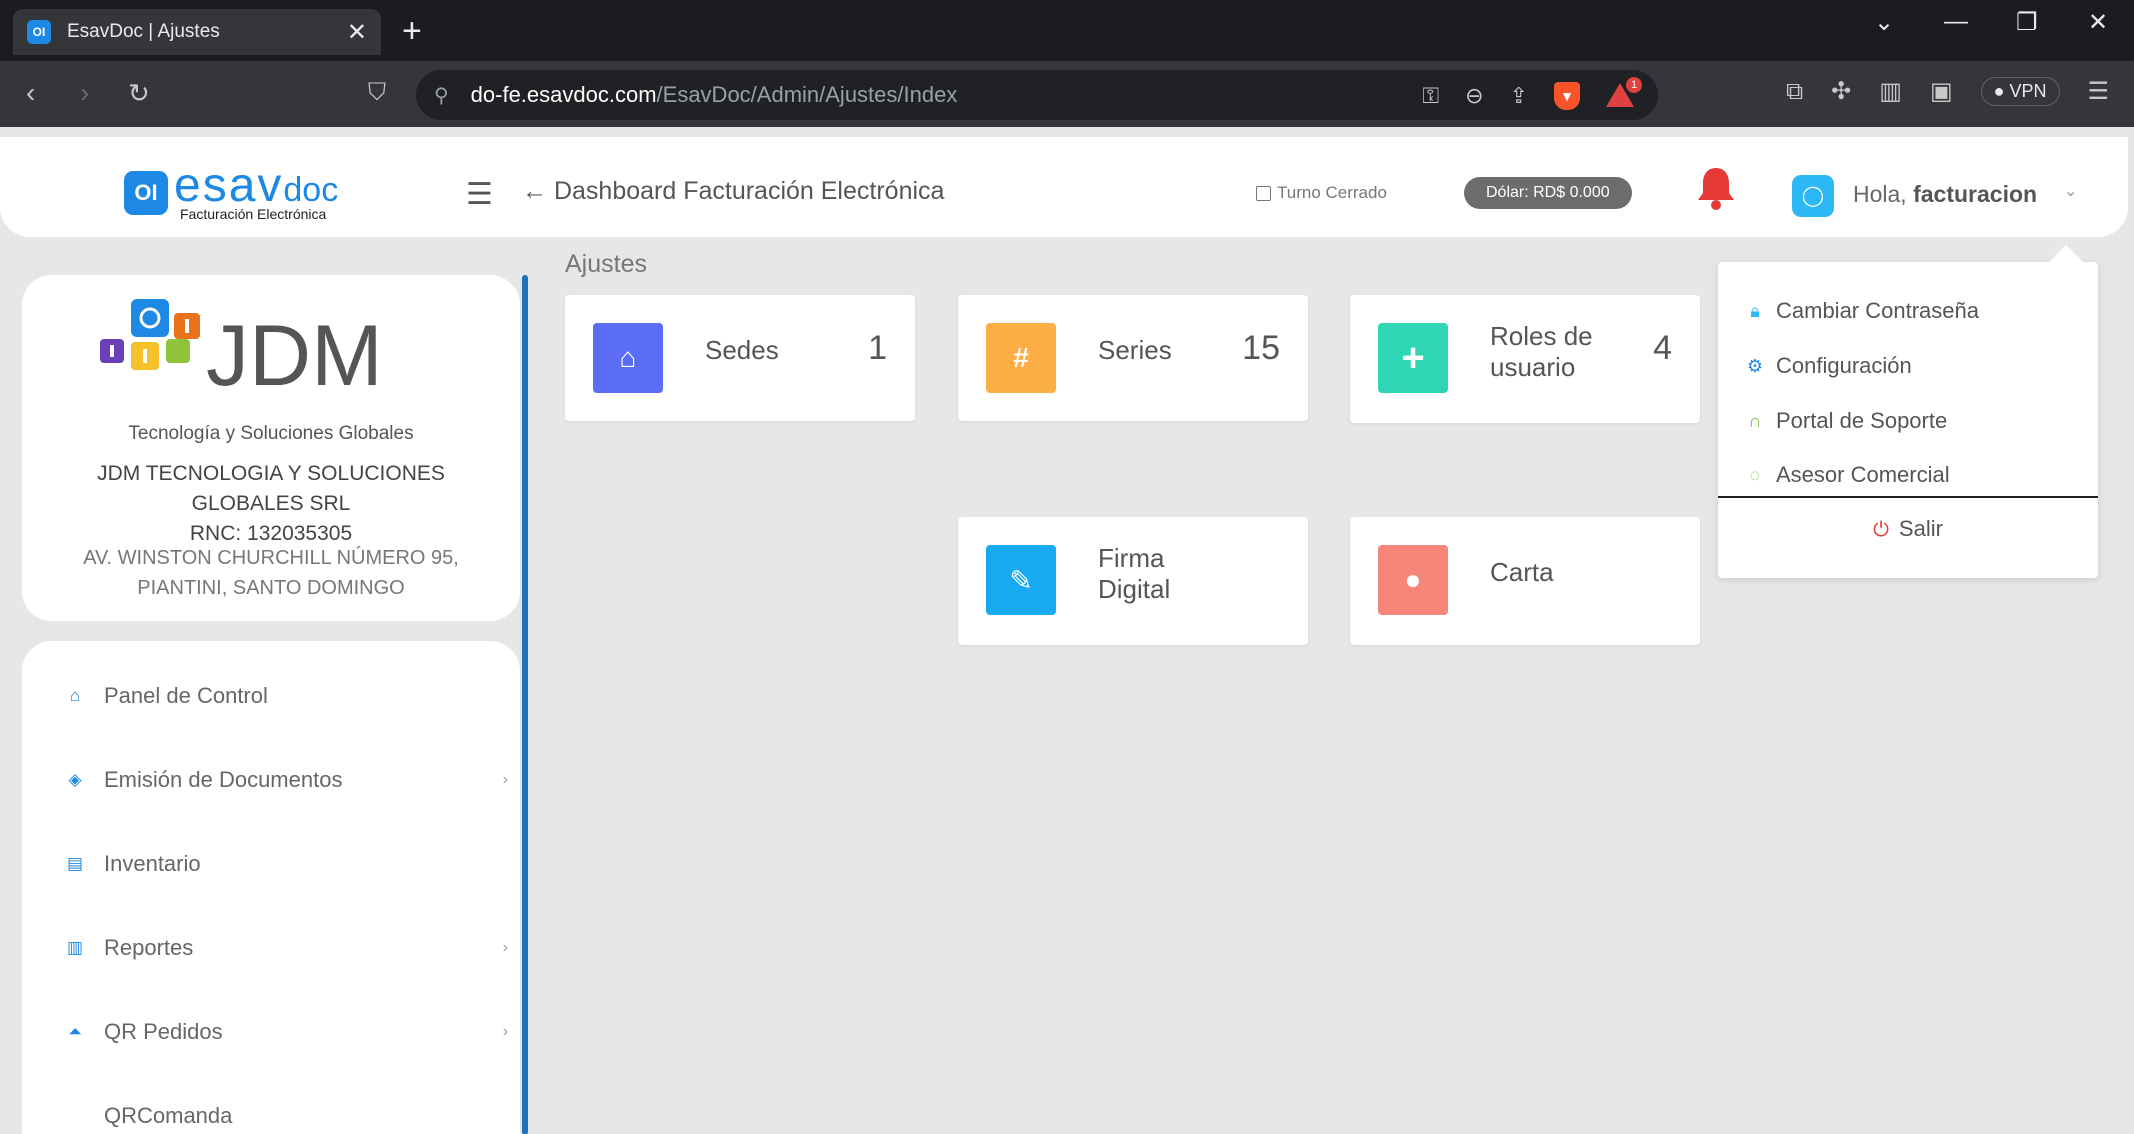 The width and height of the screenshot is (2134, 1134). Describe the element at coordinates (75, 947) in the screenshot. I see `bar-chart-icon: ▥` at that location.